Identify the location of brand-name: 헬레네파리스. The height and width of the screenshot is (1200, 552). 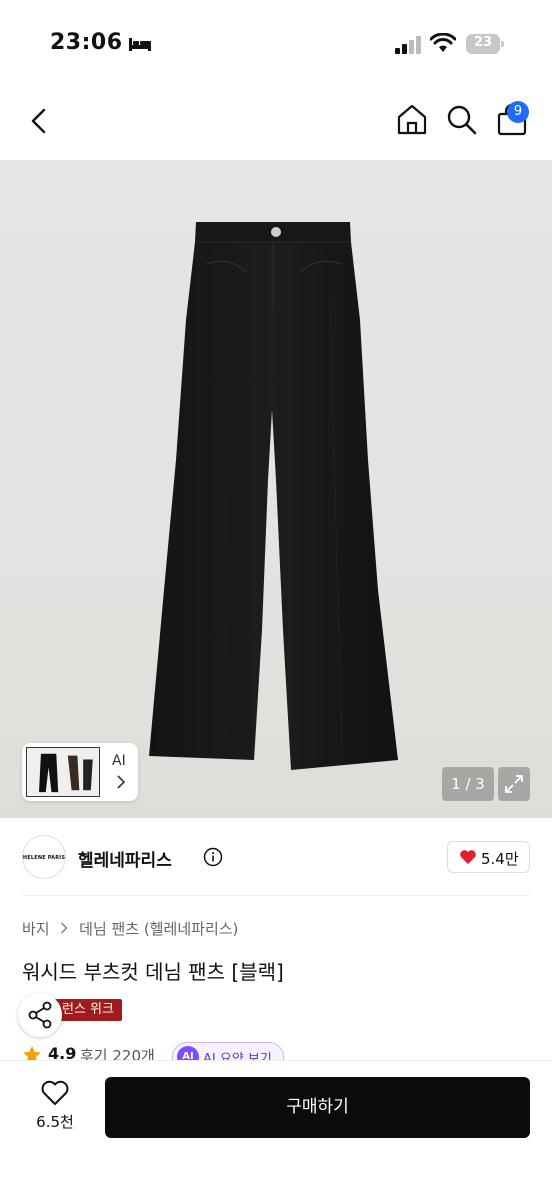
(125, 858).